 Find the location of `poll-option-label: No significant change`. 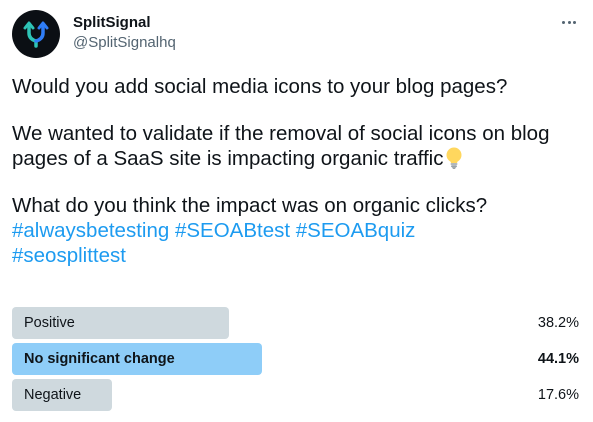

poll-option-label: No significant change is located at coordinates (99, 359).